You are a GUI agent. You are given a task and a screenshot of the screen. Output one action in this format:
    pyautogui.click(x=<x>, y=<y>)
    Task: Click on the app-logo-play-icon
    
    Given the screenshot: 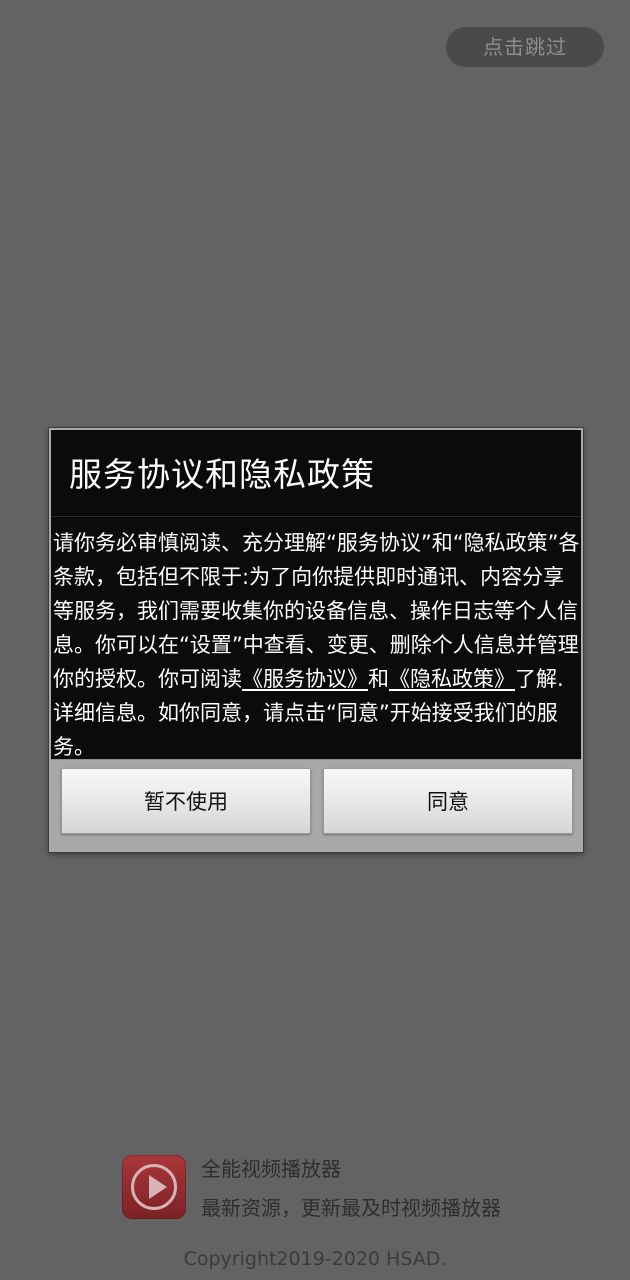 What is the action you would take?
    pyautogui.click(x=154, y=1187)
    